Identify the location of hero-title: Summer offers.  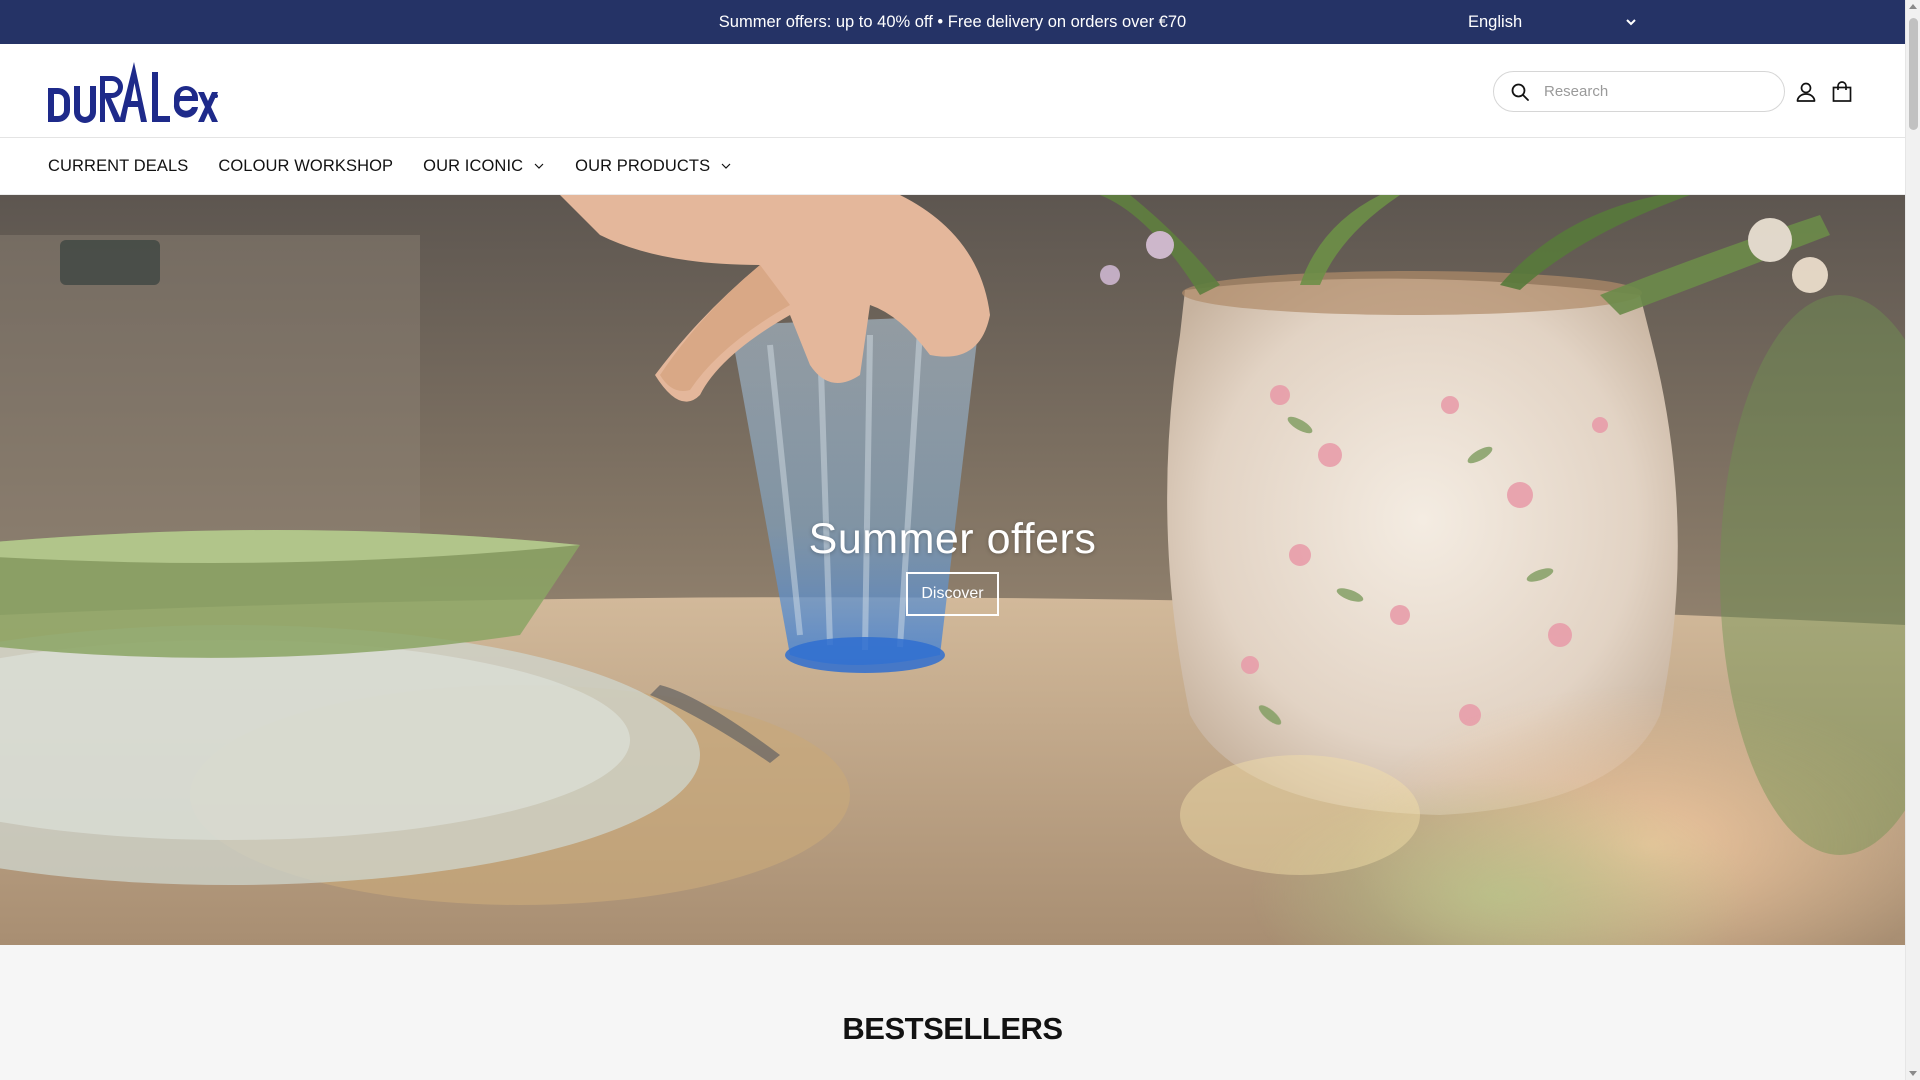
(952, 539).